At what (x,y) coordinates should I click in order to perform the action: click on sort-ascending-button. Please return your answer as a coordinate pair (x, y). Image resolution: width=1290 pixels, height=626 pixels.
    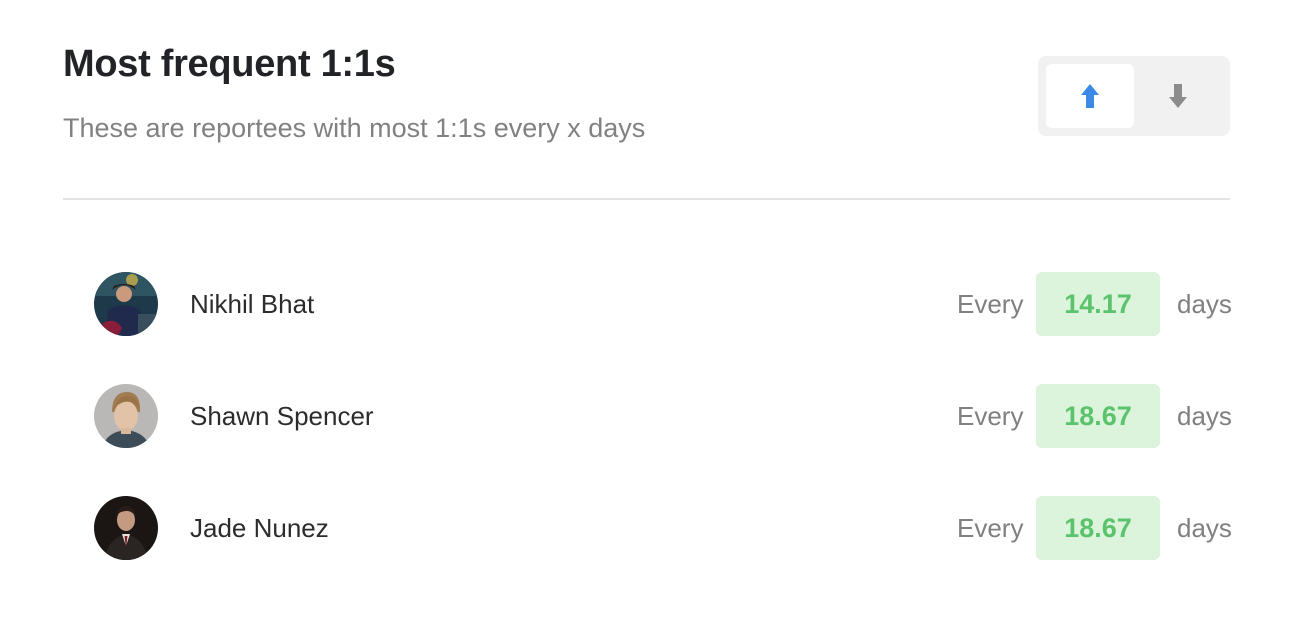
    Looking at the image, I should click on (1090, 96).